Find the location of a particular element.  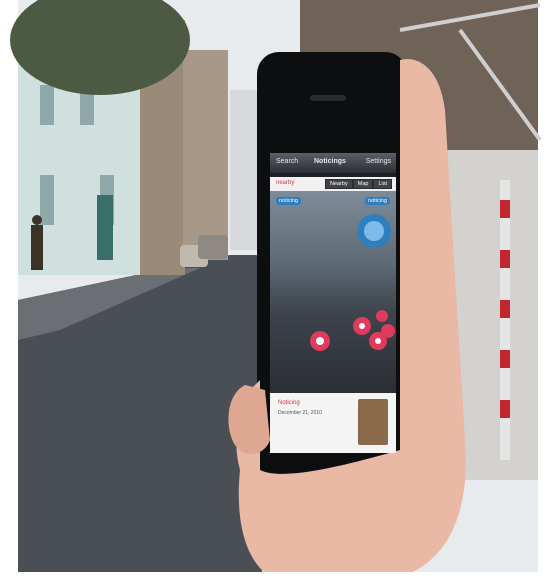

app-title: Noticings is located at coordinates (330, 161).